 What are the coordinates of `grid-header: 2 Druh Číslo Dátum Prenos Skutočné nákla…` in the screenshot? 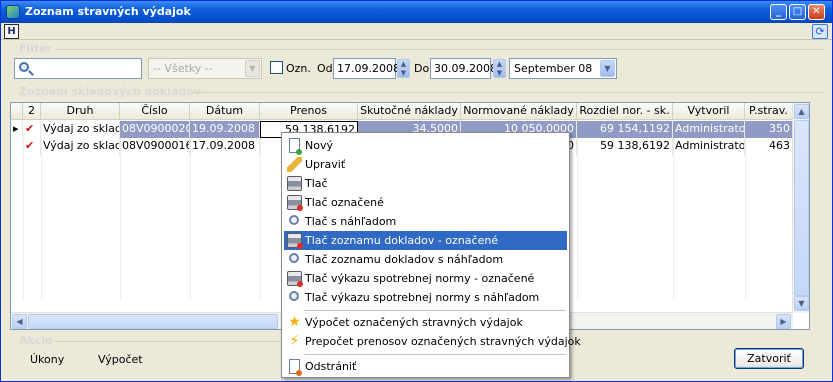 It's located at (402, 111).